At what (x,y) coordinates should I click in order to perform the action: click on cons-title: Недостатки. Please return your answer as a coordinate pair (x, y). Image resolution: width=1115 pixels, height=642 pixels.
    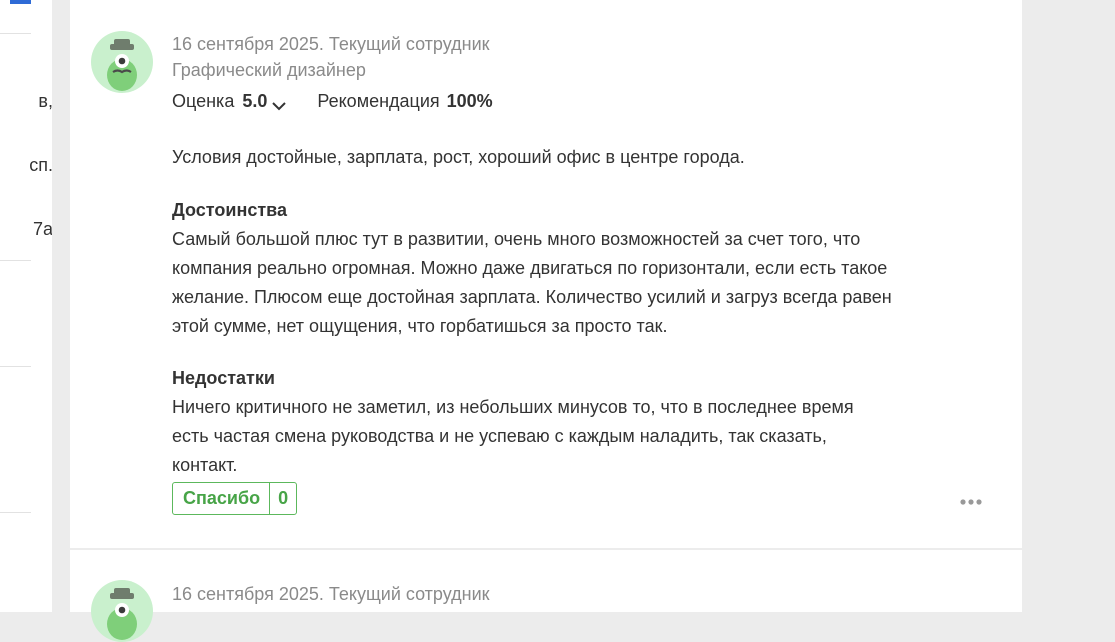
    Looking at the image, I should click on (223, 378).